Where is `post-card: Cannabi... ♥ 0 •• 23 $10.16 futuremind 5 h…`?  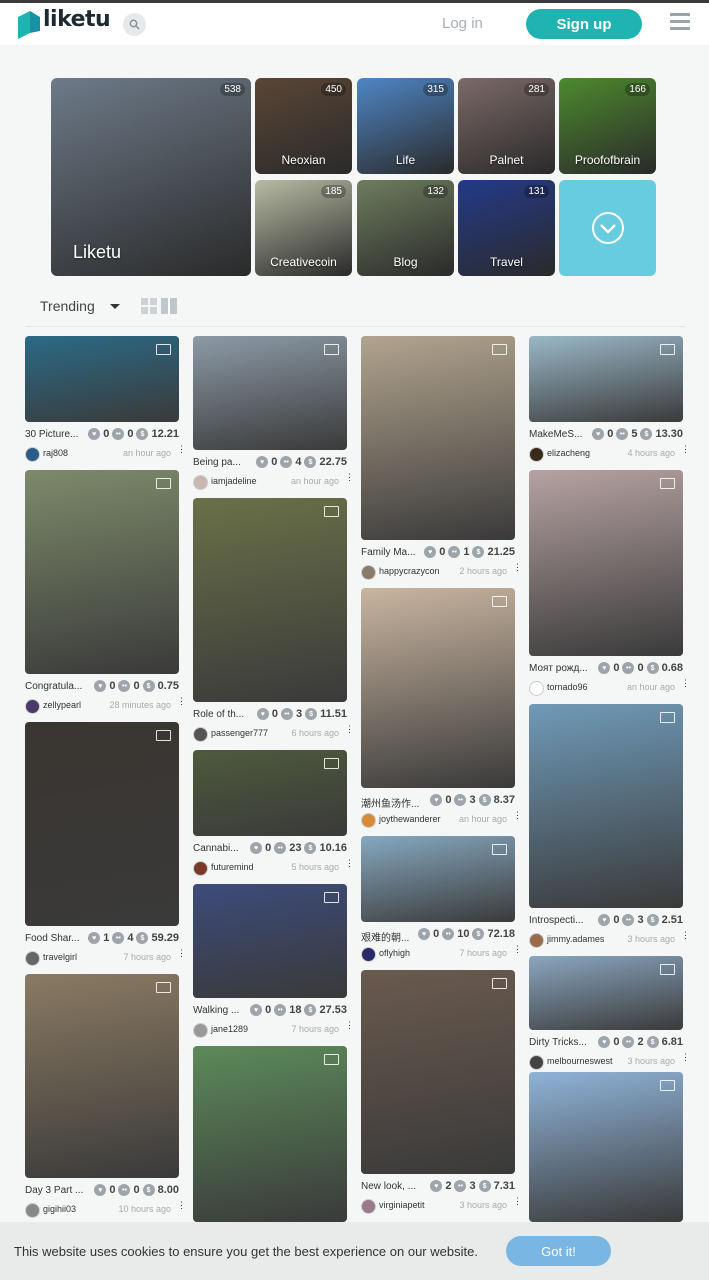 post-card: Cannabi... ♥ 0 •• 23 $10.16 futuremind 5 h… is located at coordinates (273, 813).